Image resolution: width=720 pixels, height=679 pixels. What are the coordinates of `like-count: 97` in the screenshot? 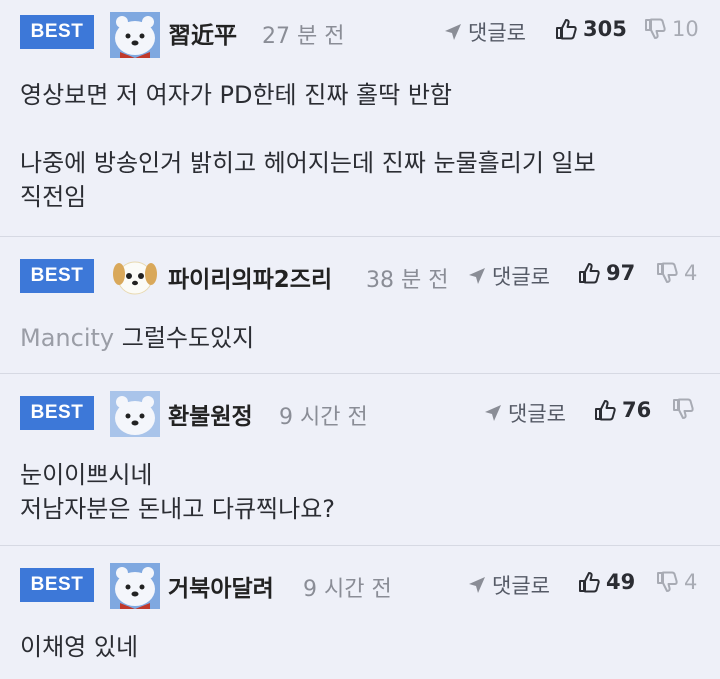 It's located at (621, 273).